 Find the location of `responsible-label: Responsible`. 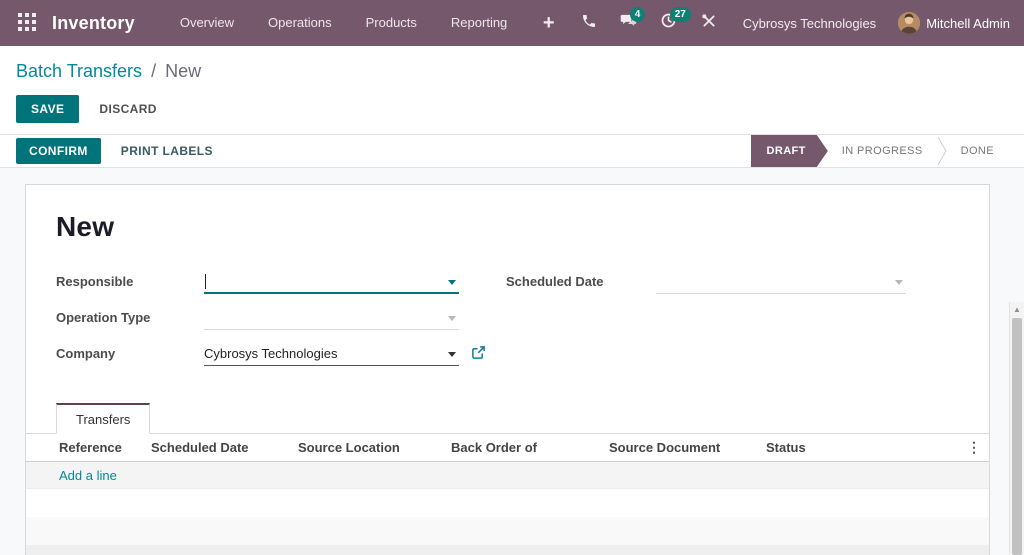

responsible-label: Responsible is located at coordinates (95, 281).